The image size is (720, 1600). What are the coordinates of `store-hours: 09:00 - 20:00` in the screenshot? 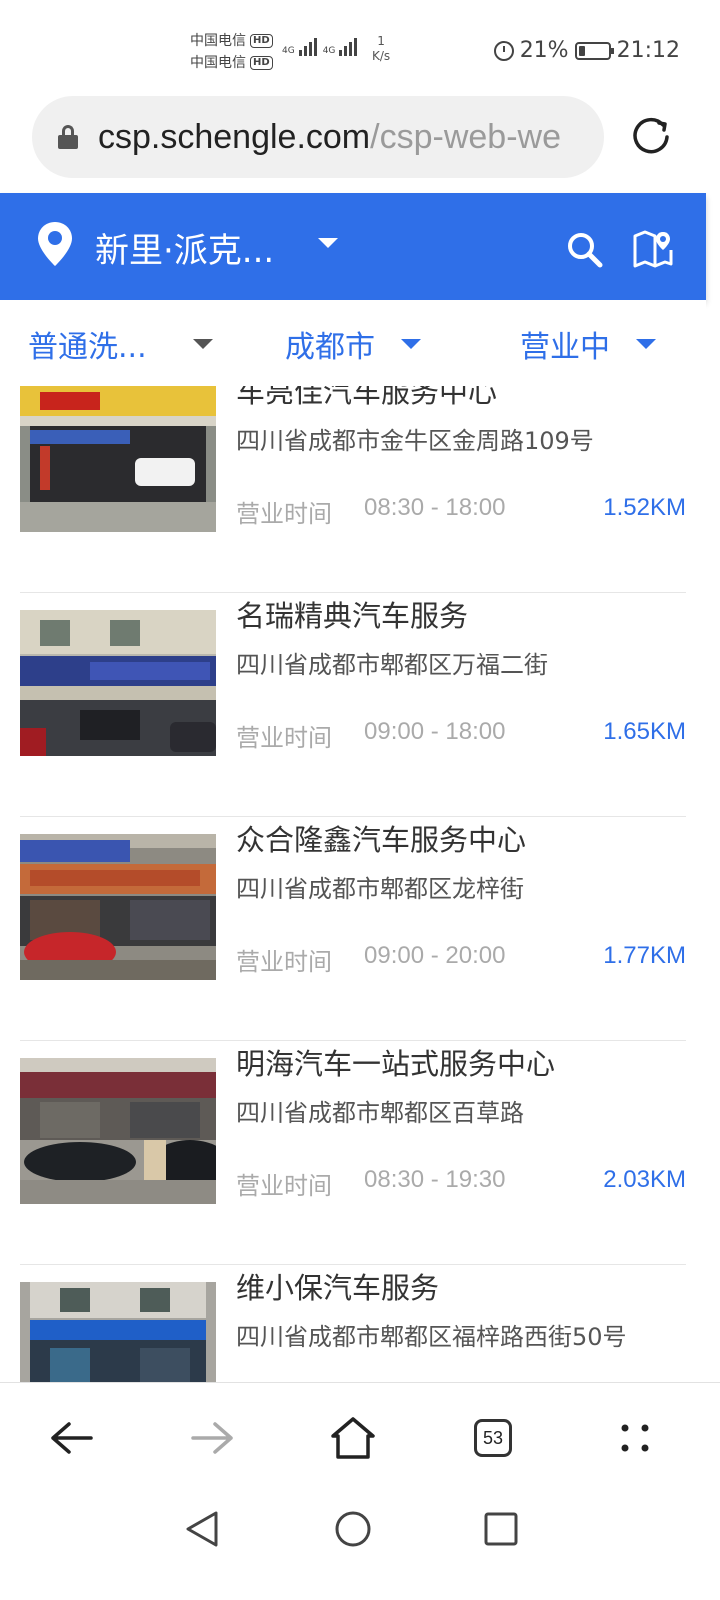 It's located at (435, 955).